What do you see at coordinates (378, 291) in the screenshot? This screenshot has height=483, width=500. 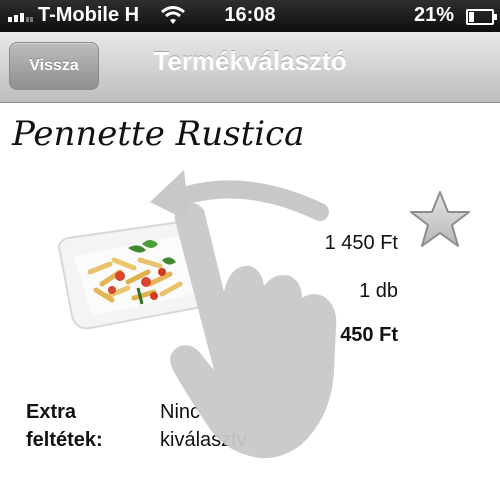 I see `quantity: 1 db` at bounding box center [378, 291].